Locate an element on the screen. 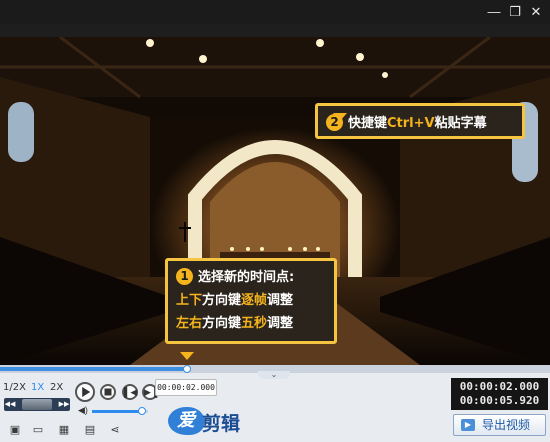 The width and height of the screenshot is (550, 442). save-as-icon: ▤ is located at coordinates (90, 430).